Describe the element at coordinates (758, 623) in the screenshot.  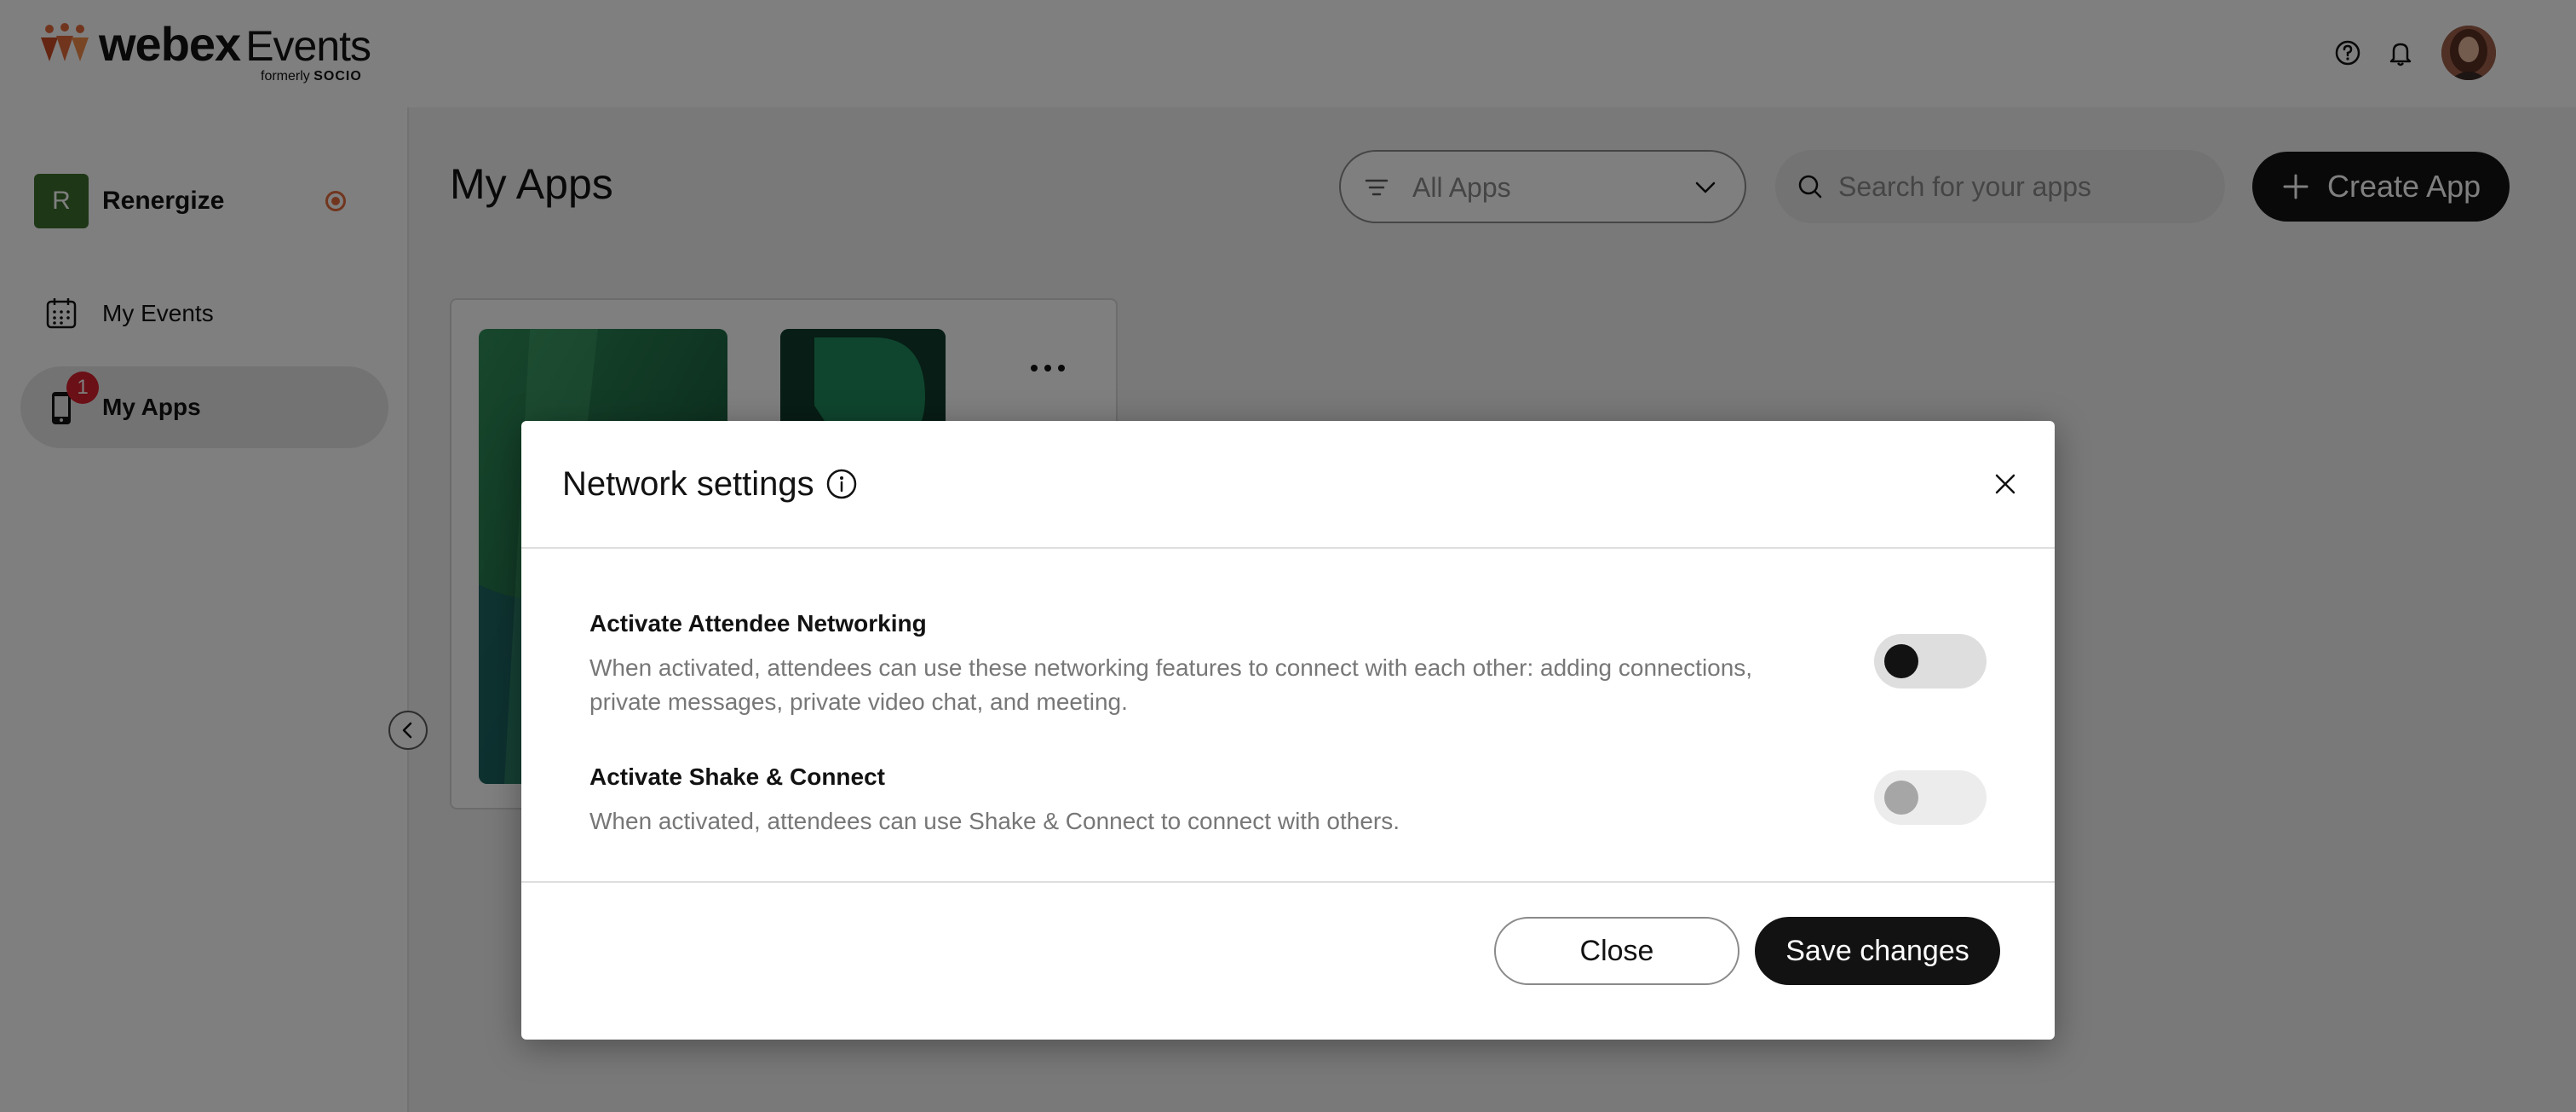
I see `setting-title: Activate Attendee Networking` at that location.